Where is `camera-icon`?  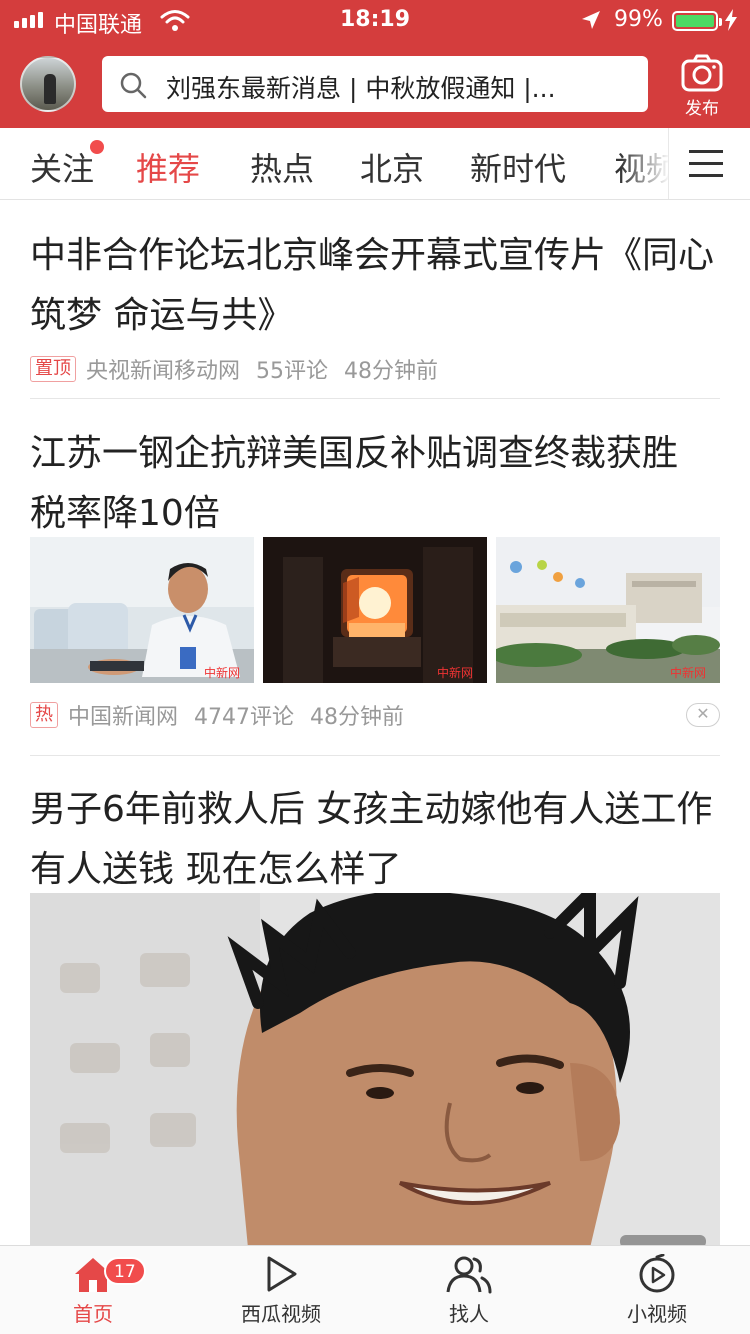 camera-icon is located at coordinates (702, 73).